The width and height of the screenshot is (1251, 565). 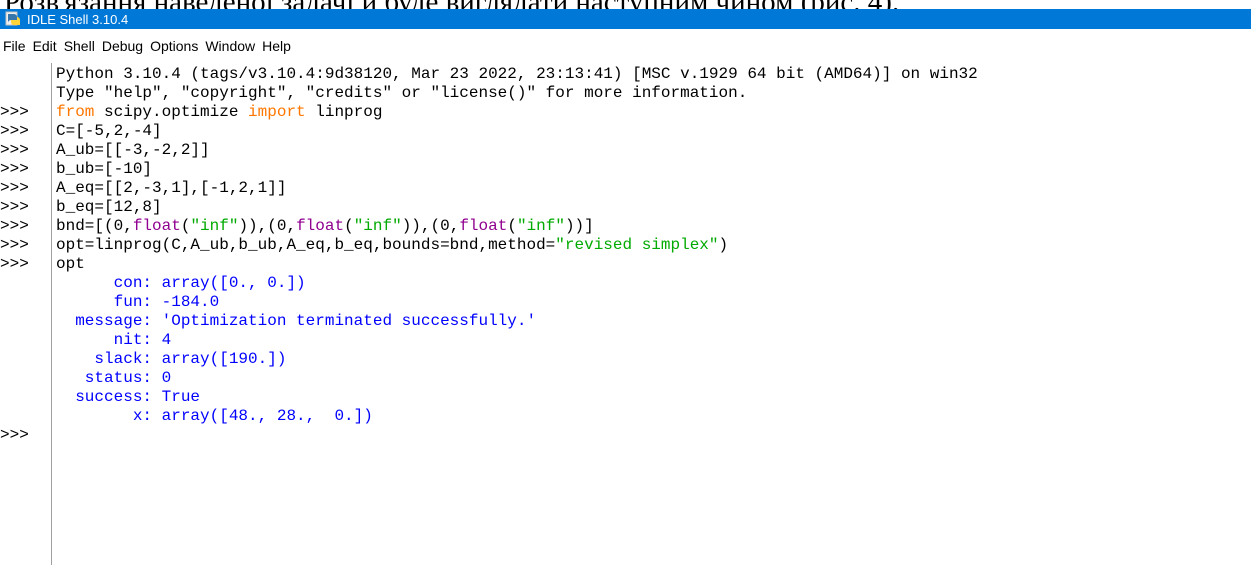 What do you see at coordinates (109, 207) in the screenshot?
I see `input-line: b_eq=[12,8]` at bounding box center [109, 207].